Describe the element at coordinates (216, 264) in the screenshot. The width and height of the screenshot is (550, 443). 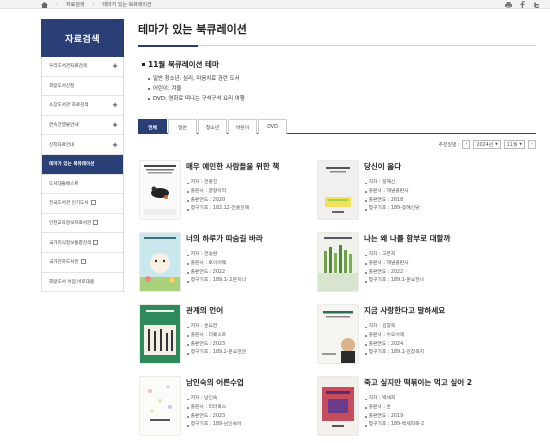
I see `book-publisher: 출판사 : 토이어웨` at that location.